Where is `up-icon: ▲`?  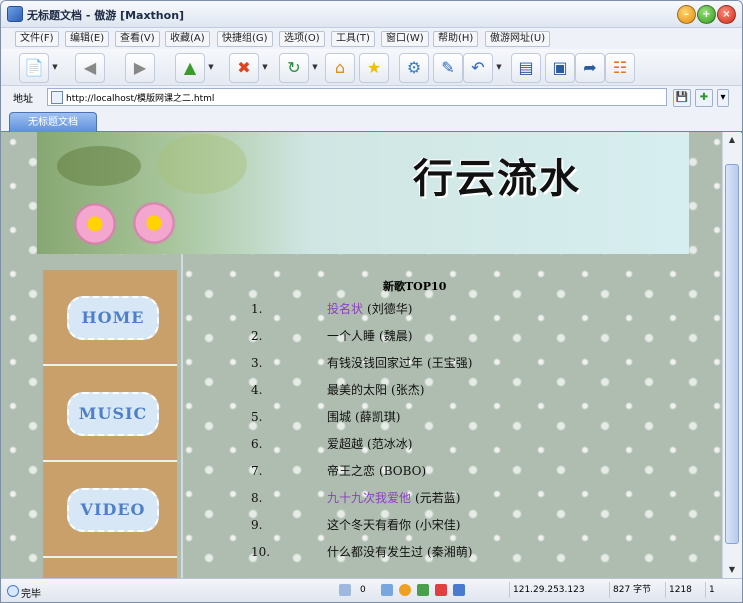
up-icon: ▲ is located at coordinates (190, 68).